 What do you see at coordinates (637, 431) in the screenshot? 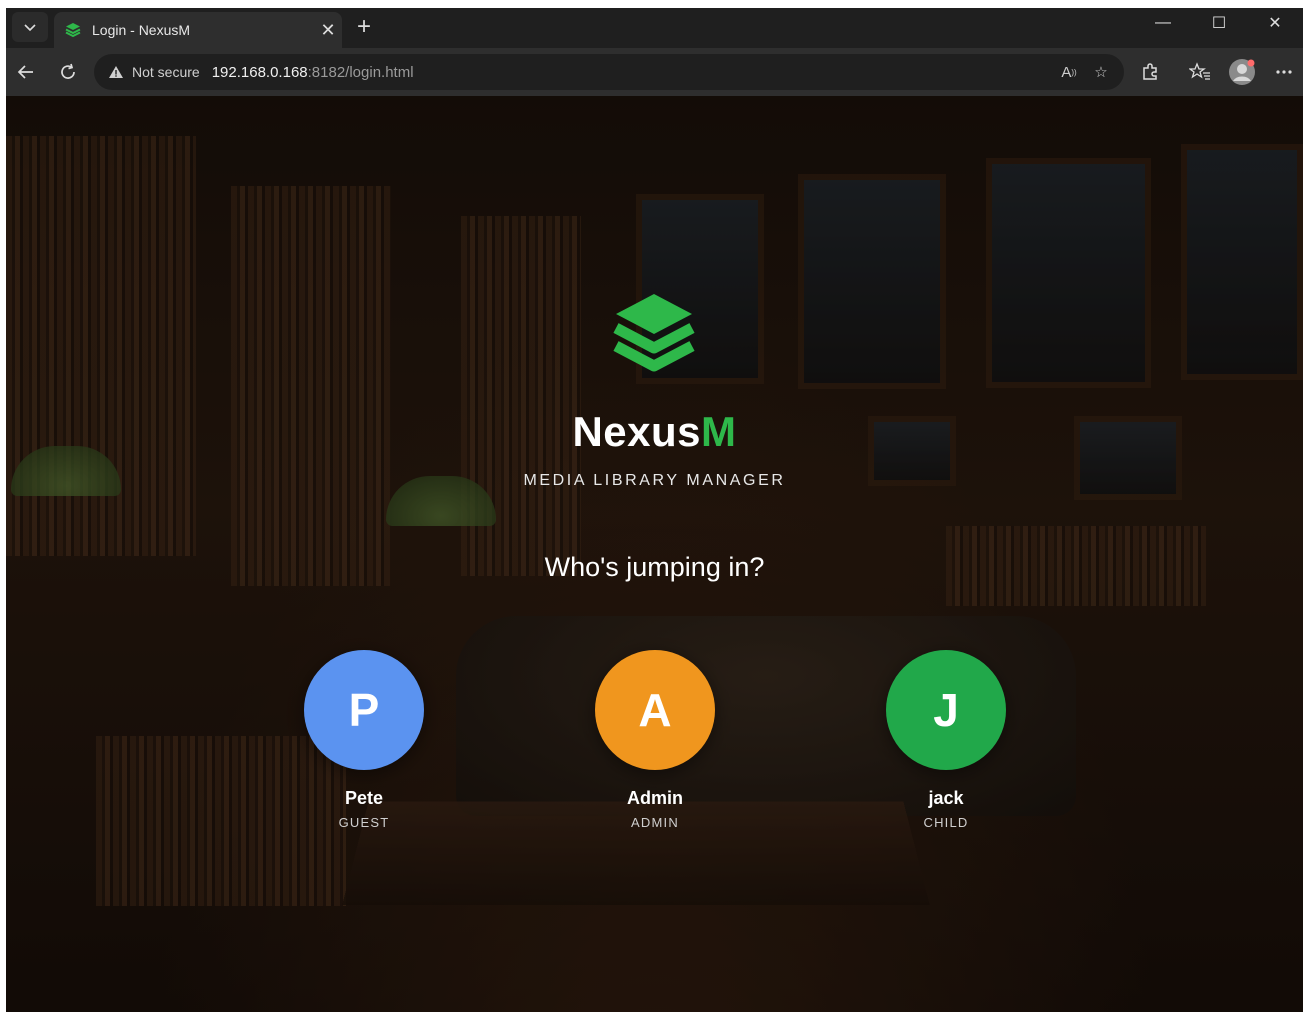
I see `brand-main: Nexus` at bounding box center [637, 431].